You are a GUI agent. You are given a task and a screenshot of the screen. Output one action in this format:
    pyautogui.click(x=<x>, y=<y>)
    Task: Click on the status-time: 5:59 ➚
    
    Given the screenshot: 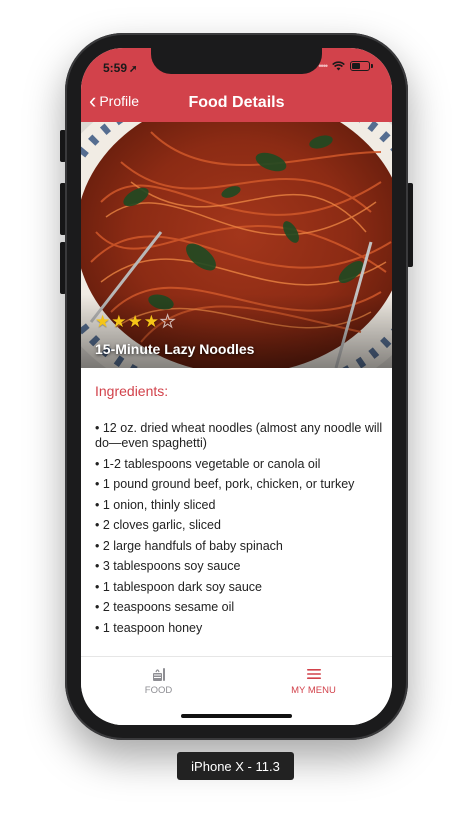 What is the action you would take?
    pyautogui.click(x=120, y=68)
    